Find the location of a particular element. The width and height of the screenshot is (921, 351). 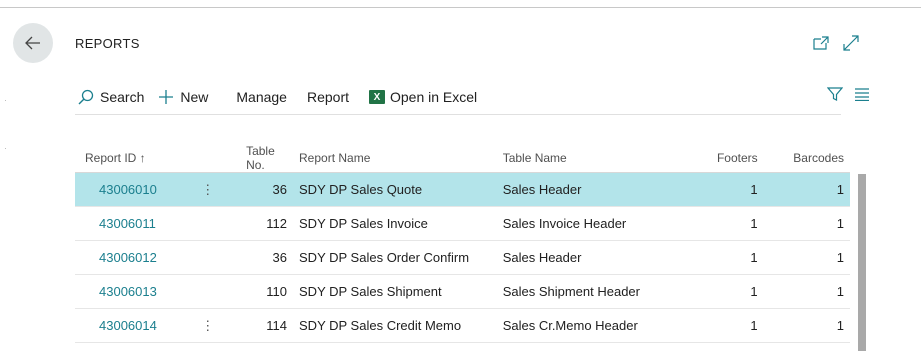

report-id-link: 43006013 is located at coordinates (138, 291).